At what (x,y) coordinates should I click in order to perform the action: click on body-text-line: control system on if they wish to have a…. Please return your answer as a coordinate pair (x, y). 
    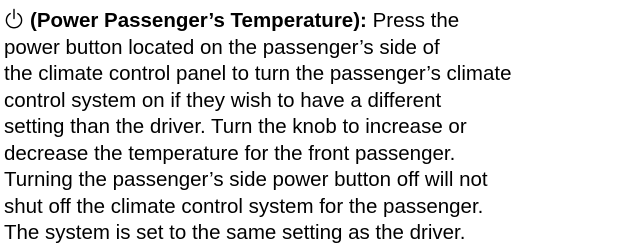
    Looking at the image, I should click on (223, 100).